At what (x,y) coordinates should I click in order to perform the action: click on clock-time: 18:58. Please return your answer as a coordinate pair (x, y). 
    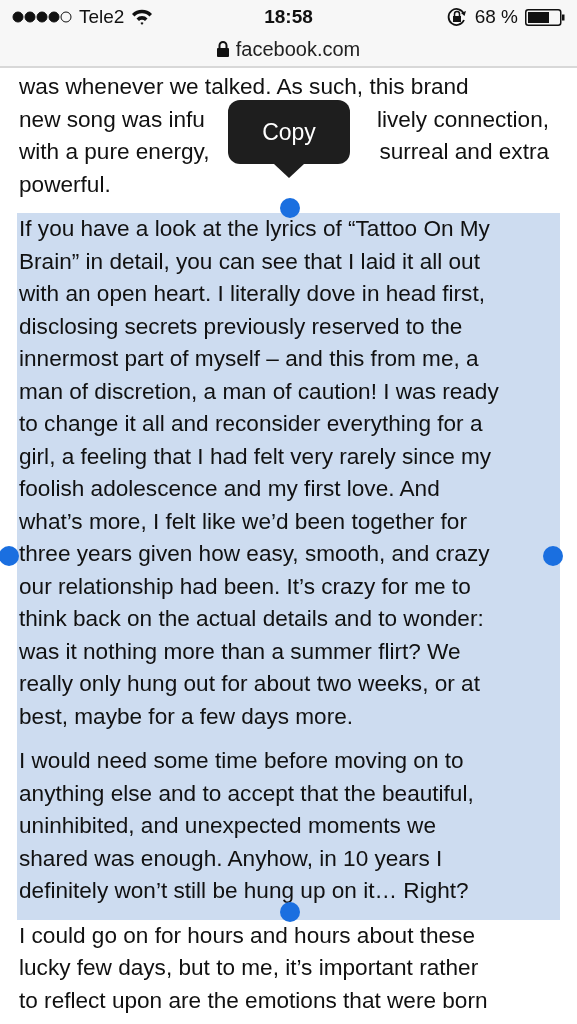
    Looking at the image, I should click on (288, 17).